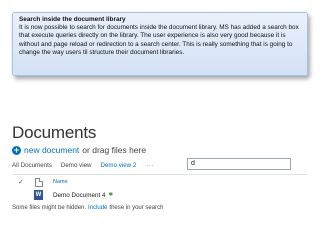 The width and height of the screenshot is (320, 240). What do you see at coordinates (114, 150) in the screenshot?
I see `drag-files-hint: or drag files here` at bounding box center [114, 150].